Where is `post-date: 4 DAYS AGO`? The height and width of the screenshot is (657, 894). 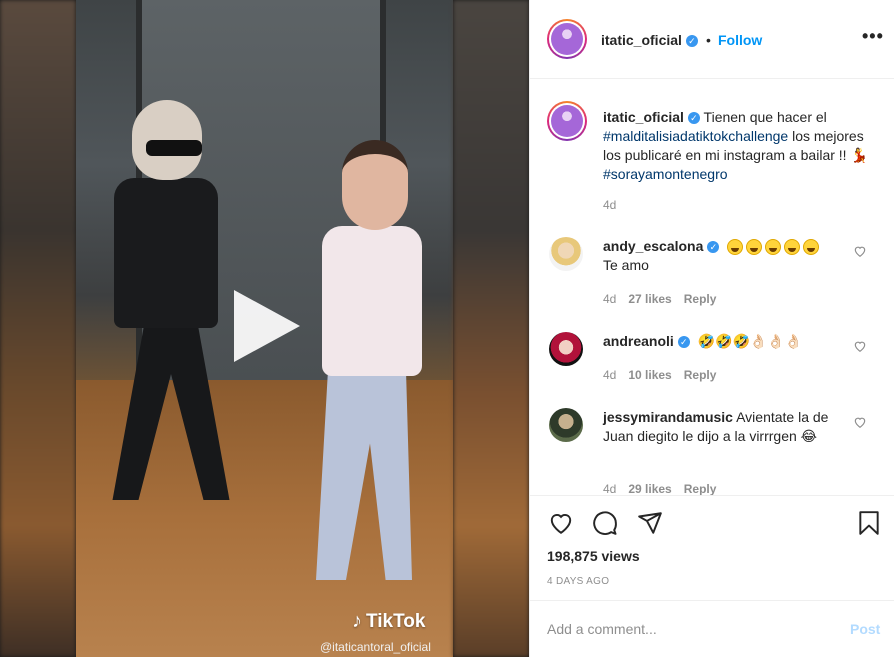 post-date: 4 DAYS AGO is located at coordinates (578, 581).